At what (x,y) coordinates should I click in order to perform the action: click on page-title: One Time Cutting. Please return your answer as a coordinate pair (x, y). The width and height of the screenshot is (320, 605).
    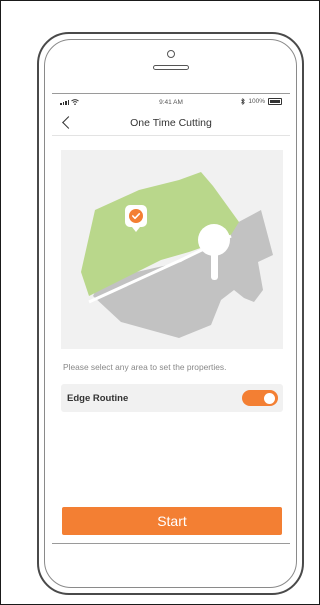
    Looking at the image, I should click on (171, 123).